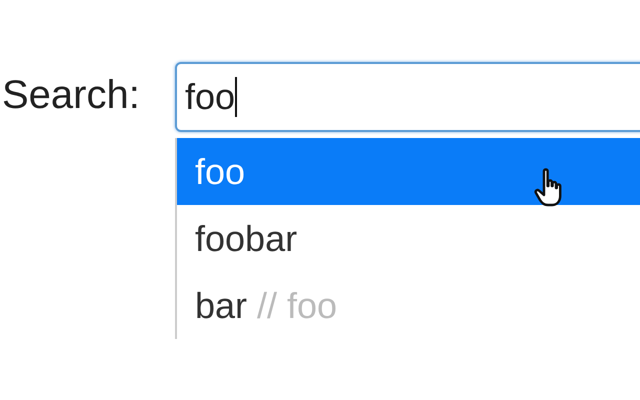  Describe the element at coordinates (71, 95) in the screenshot. I see `search-label: Search:` at that location.